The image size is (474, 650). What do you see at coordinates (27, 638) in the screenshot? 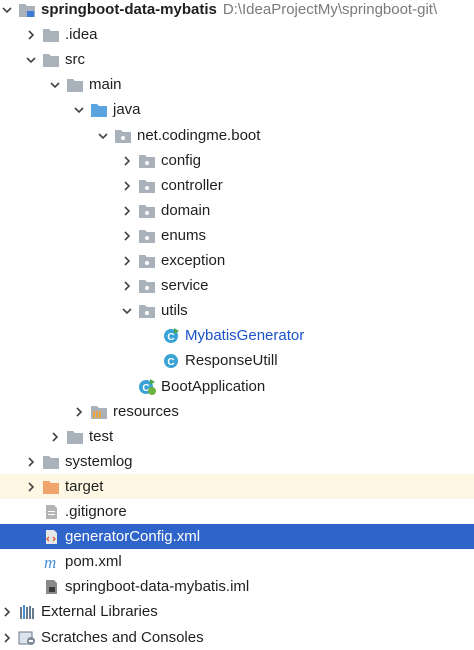
I see `scratches-icon` at bounding box center [27, 638].